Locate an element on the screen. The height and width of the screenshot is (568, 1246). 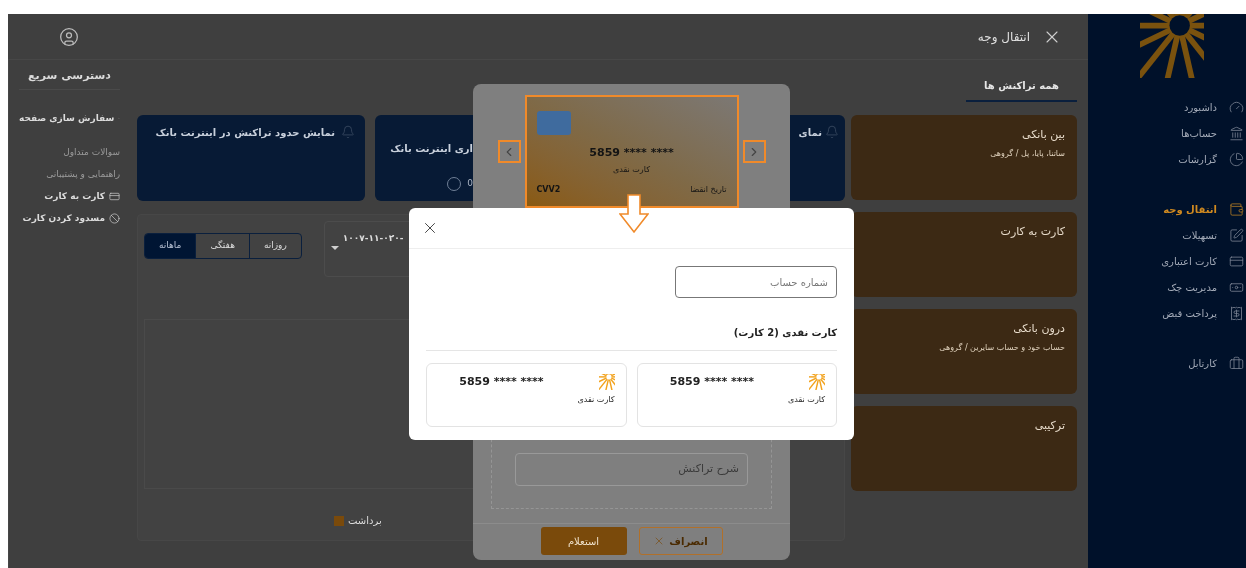
nav-item: گزارشات is located at coordinates (1167, 159).